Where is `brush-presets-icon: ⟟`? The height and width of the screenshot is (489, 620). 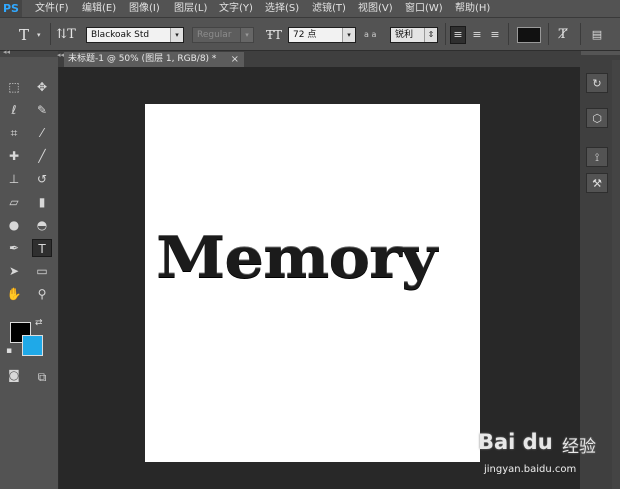 brush-presets-icon: ⟟ is located at coordinates (597, 157).